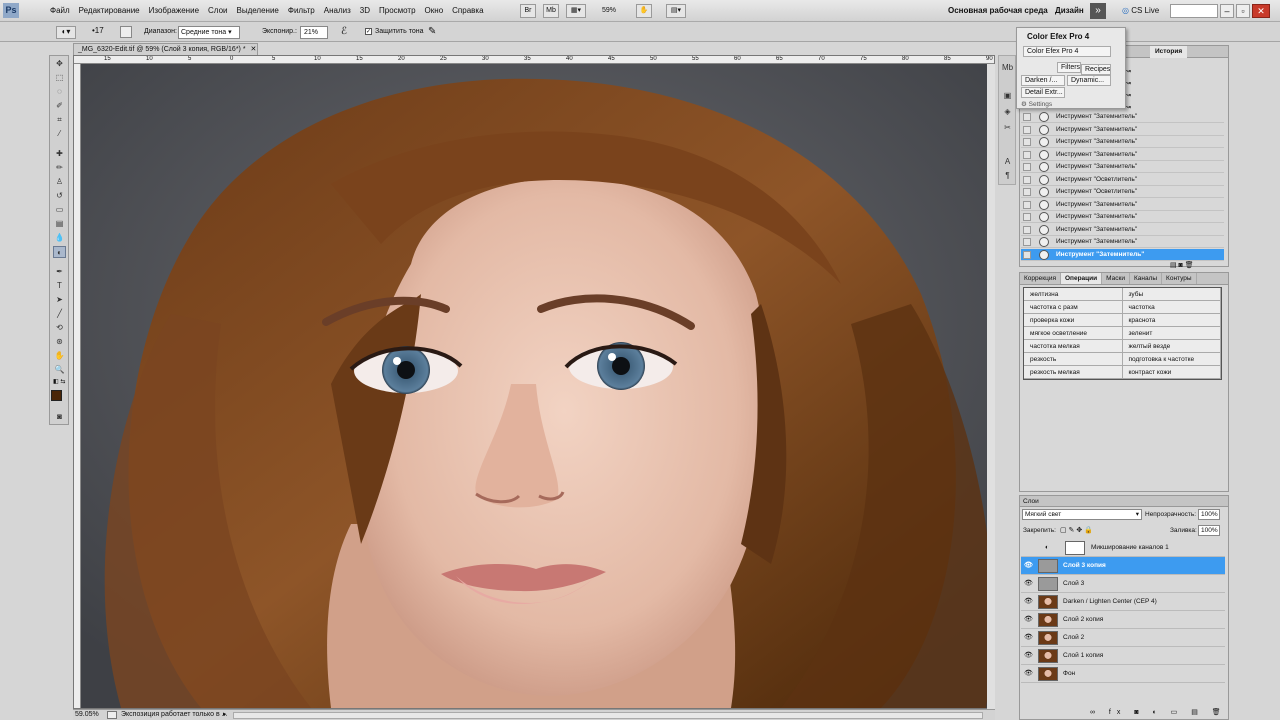 The height and width of the screenshot is (720, 1280). Describe the element at coordinates (1076, 530) in the screenshot. I see `lock-icons: ▢ ✎ ✥ 🔒` at that location.